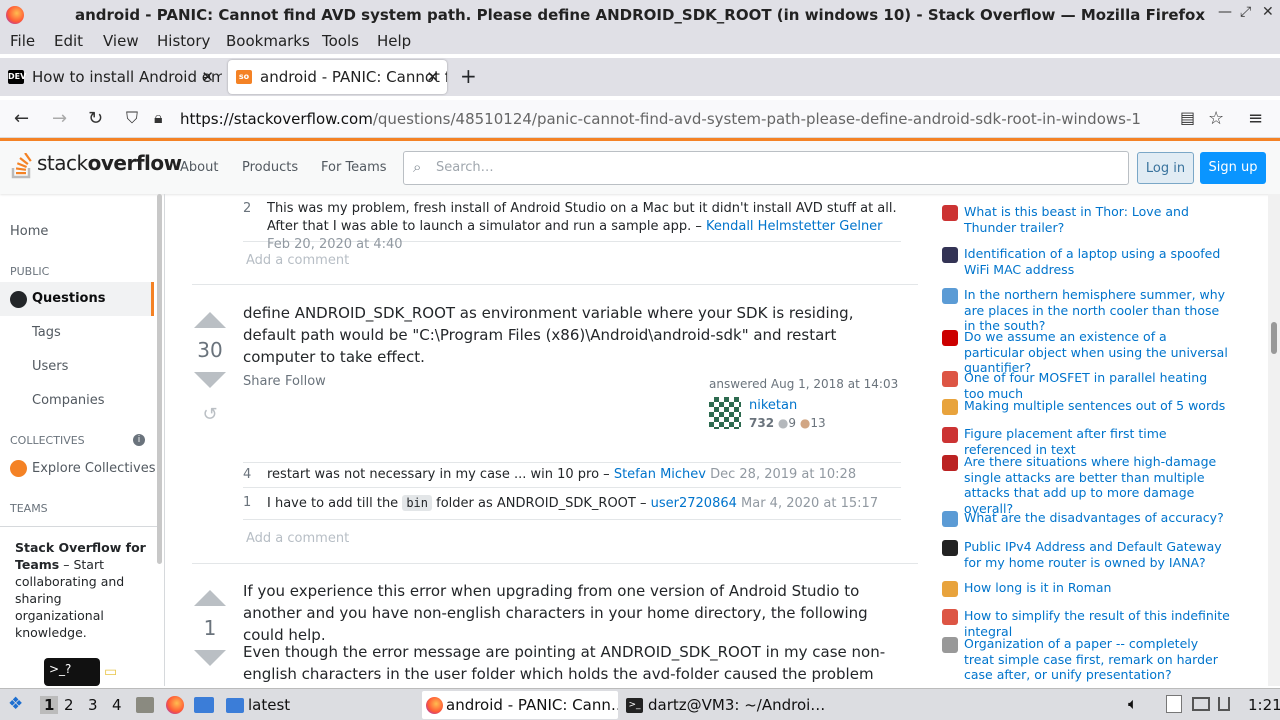 The image size is (1280, 720). Describe the element at coordinates (319, 705) in the screenshot. I see `taskbar-folder-latest: latest` at that location.